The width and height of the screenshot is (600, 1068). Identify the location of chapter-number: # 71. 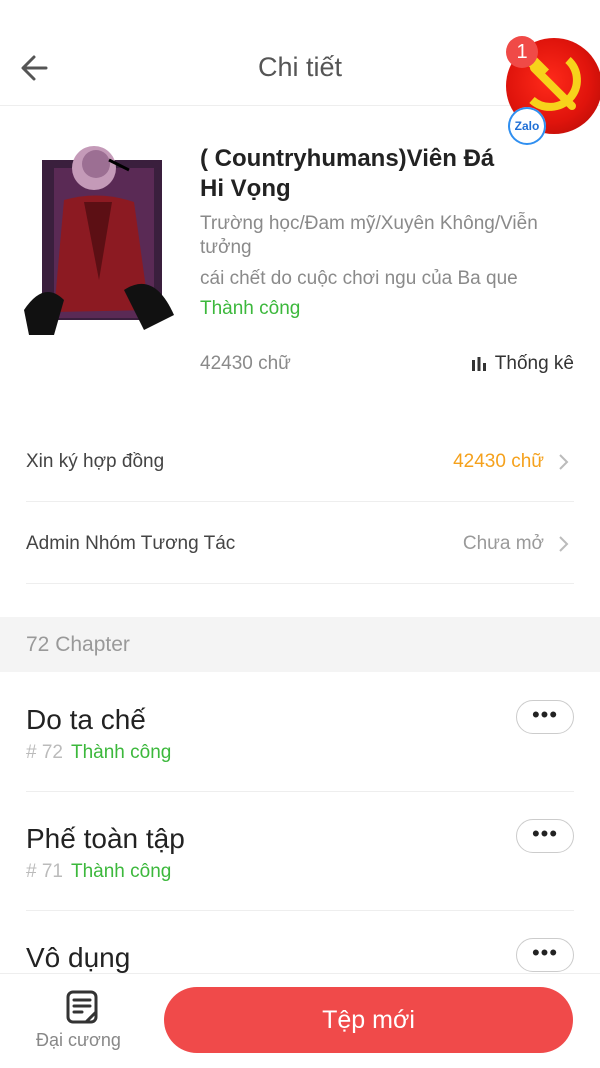
(44, 871).